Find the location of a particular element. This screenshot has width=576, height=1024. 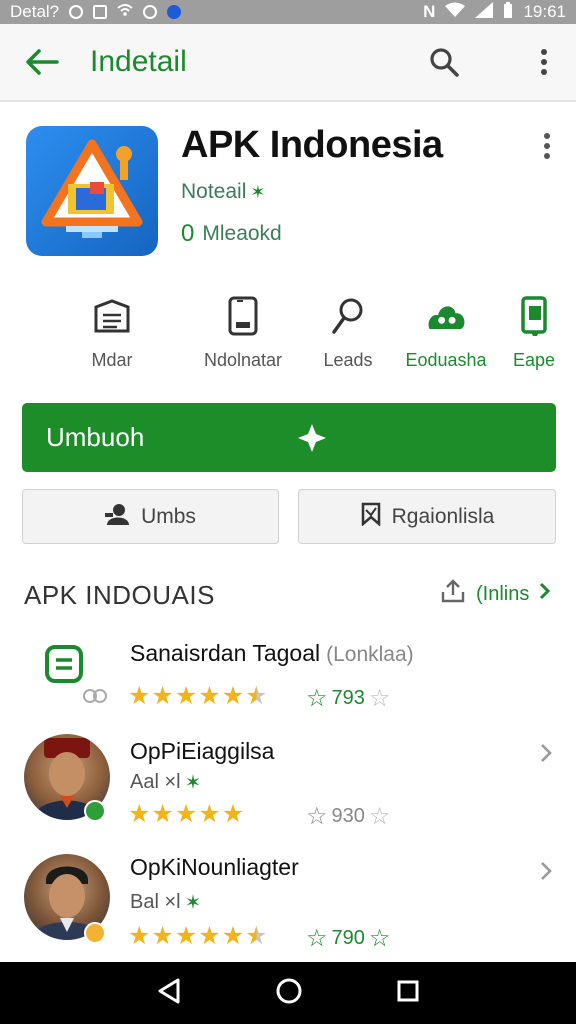

review-count: ☆ 790 ☆ is located at coordinates (348, 938).